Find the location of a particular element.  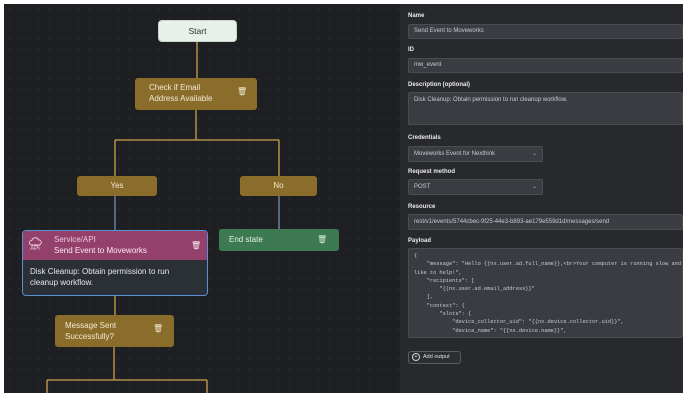

api-icon-text: API is located at coordinates (35, 249).